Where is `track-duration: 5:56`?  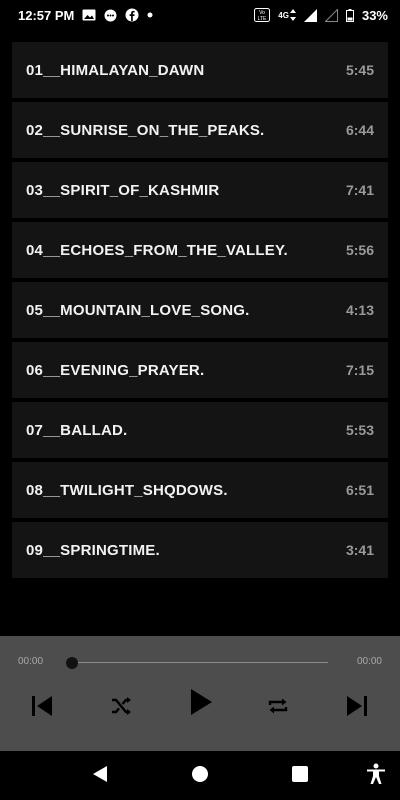 track-duration: 5:56 is located at coordinates (359, 250).